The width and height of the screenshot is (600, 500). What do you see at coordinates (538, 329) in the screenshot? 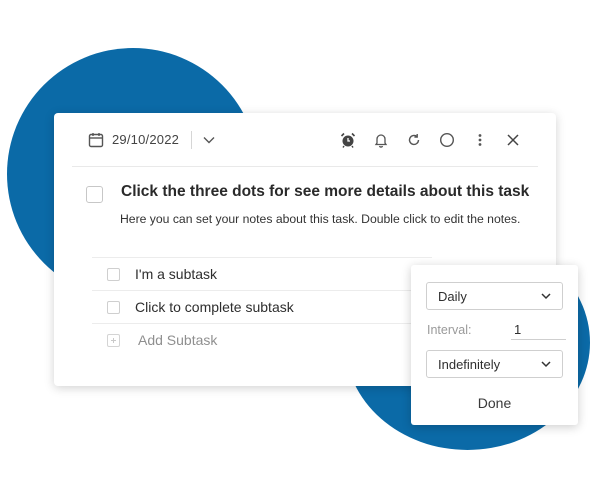
I see `interval-input` at bounding box center [538, 329].